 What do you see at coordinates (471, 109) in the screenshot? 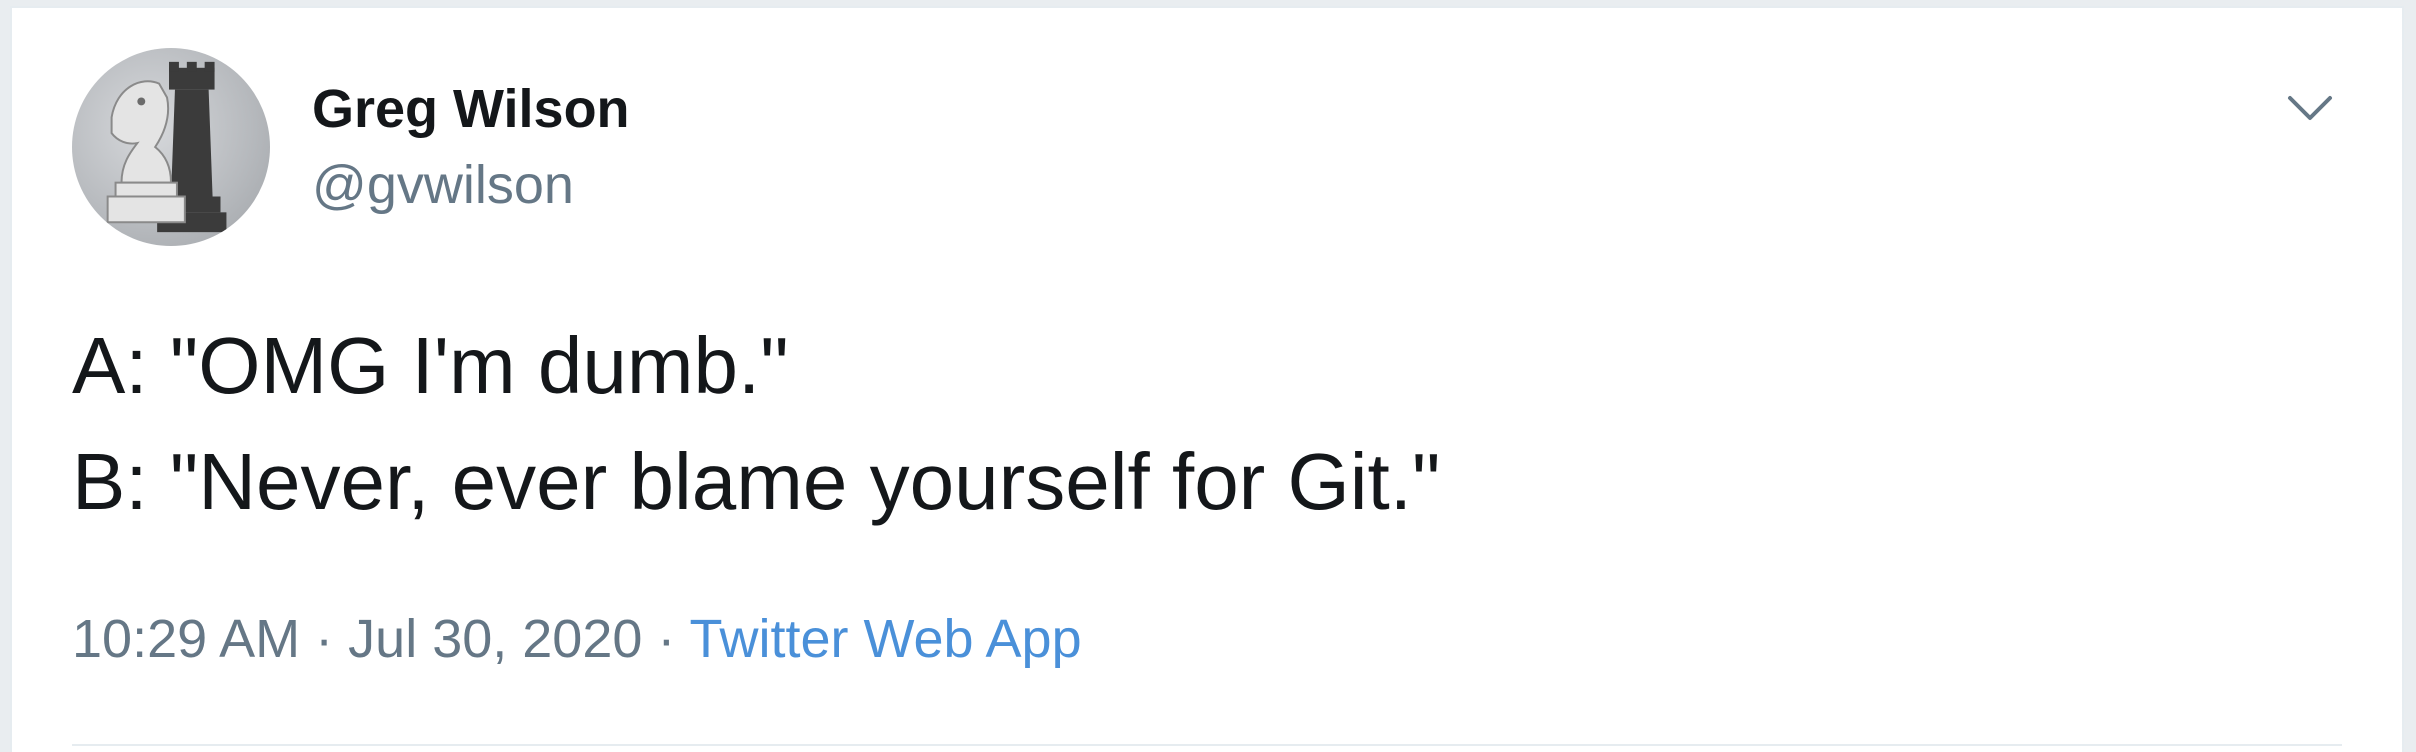
I see `display-name: Greg Wilson` at bounding box center [471, 109].